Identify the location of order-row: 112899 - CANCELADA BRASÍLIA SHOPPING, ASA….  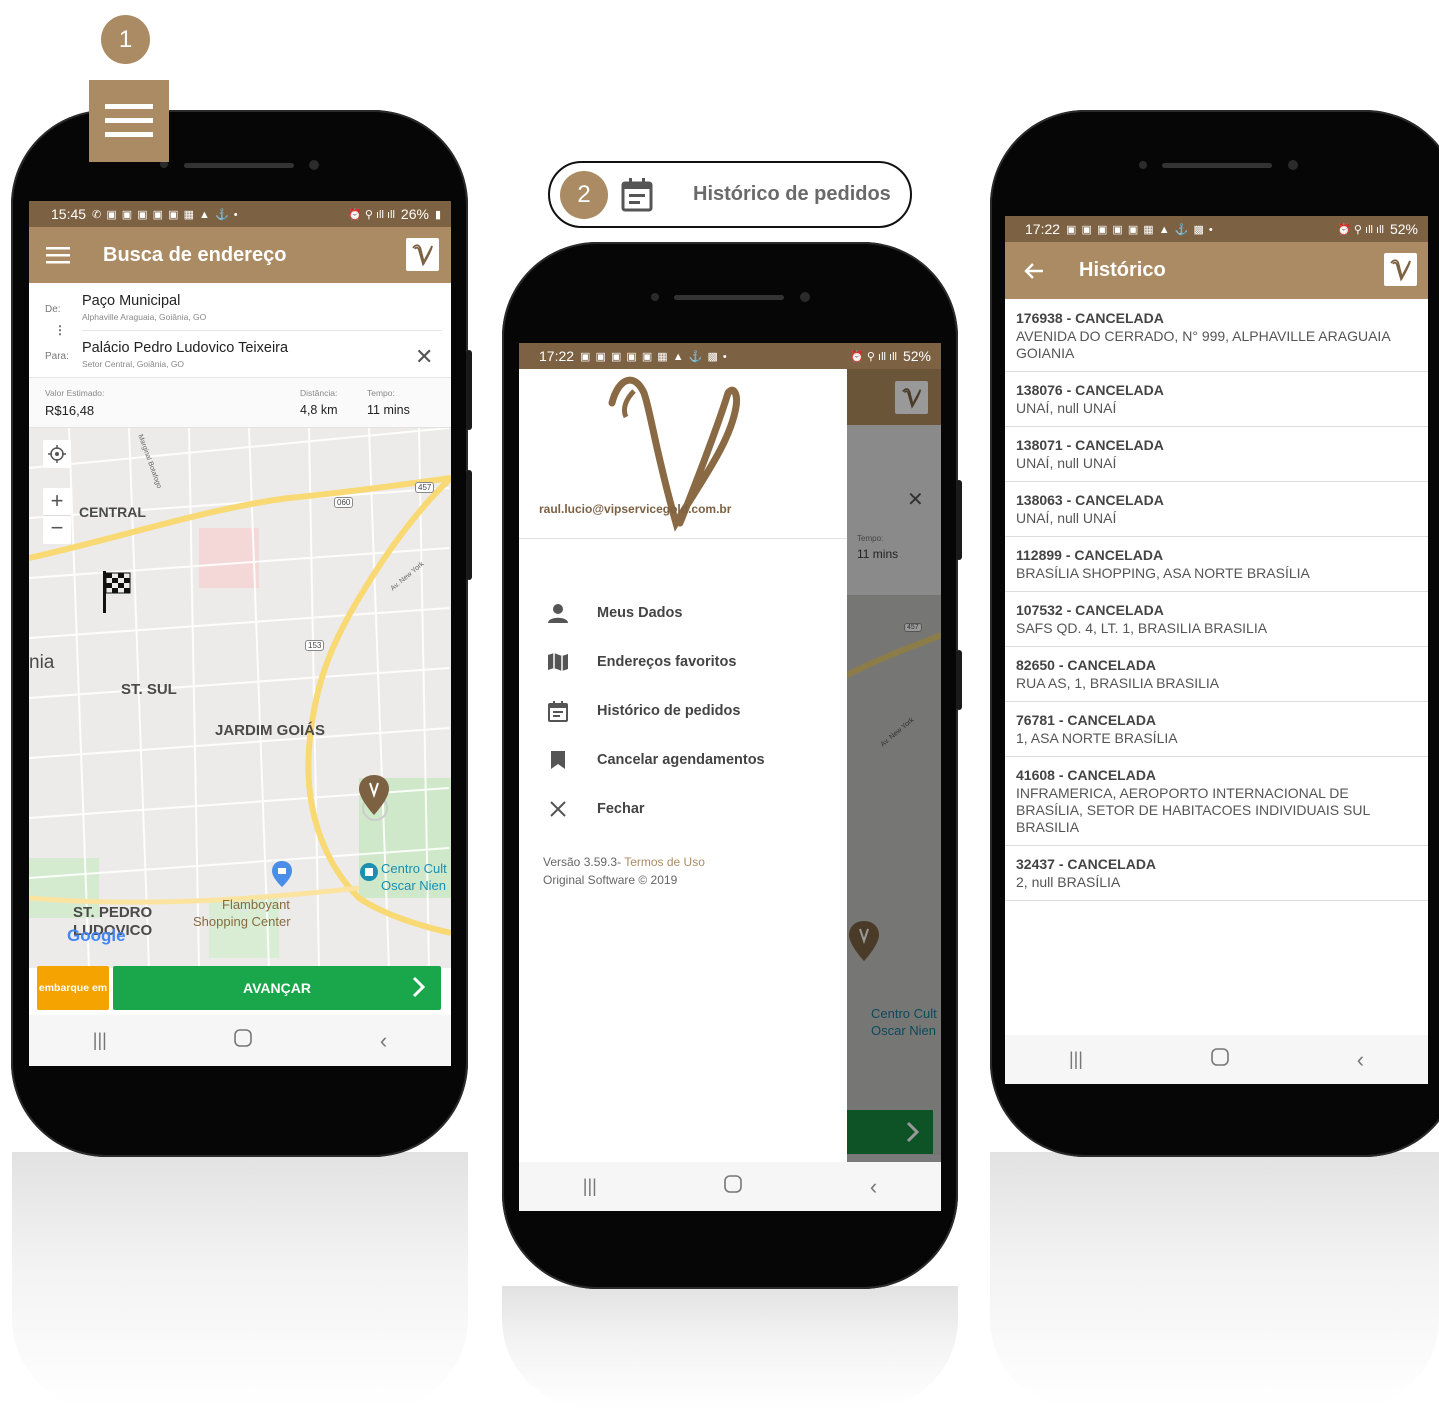
(1216, 564).